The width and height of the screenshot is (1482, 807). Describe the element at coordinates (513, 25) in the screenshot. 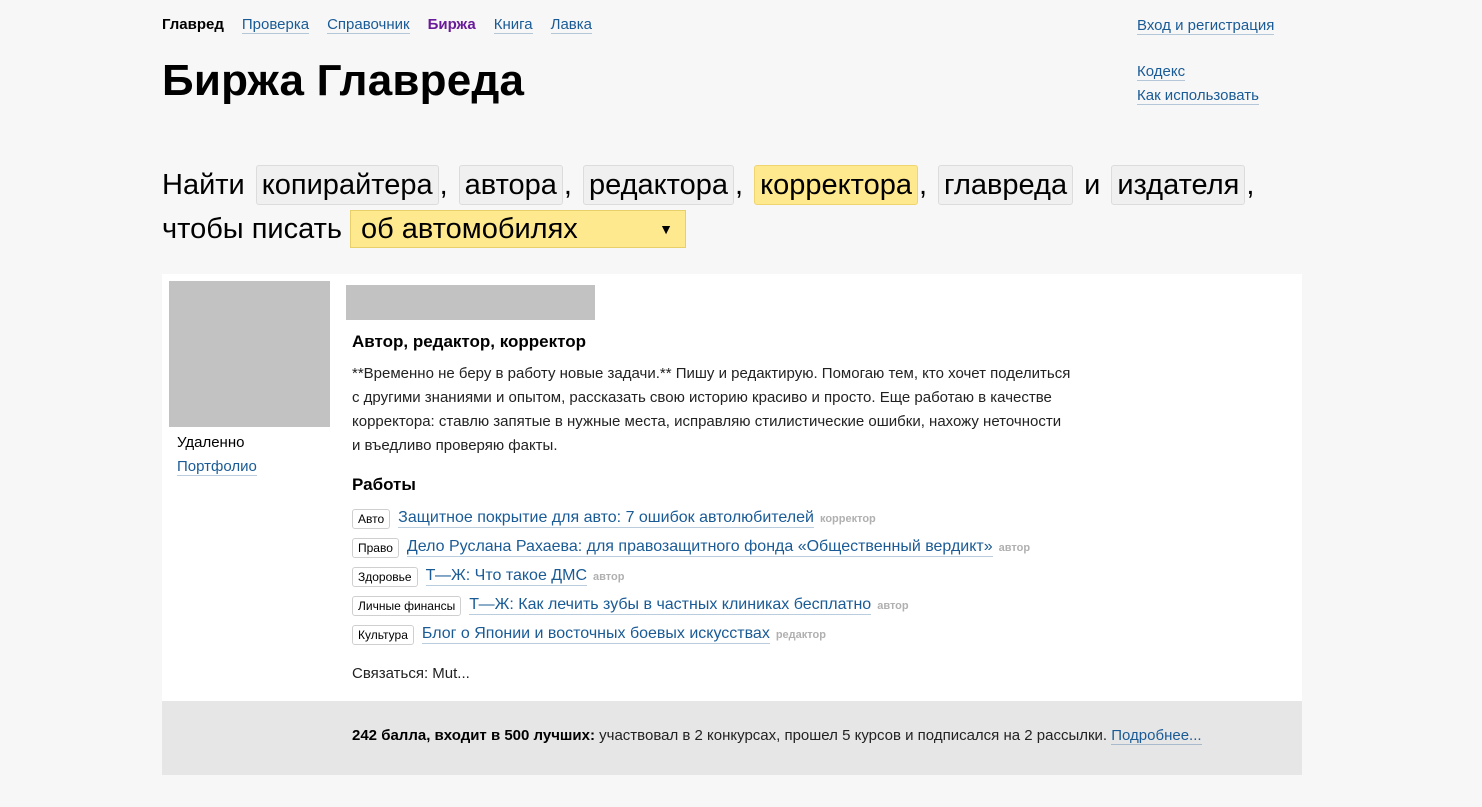

I see `nav-item-kniga: Книга` at that location.